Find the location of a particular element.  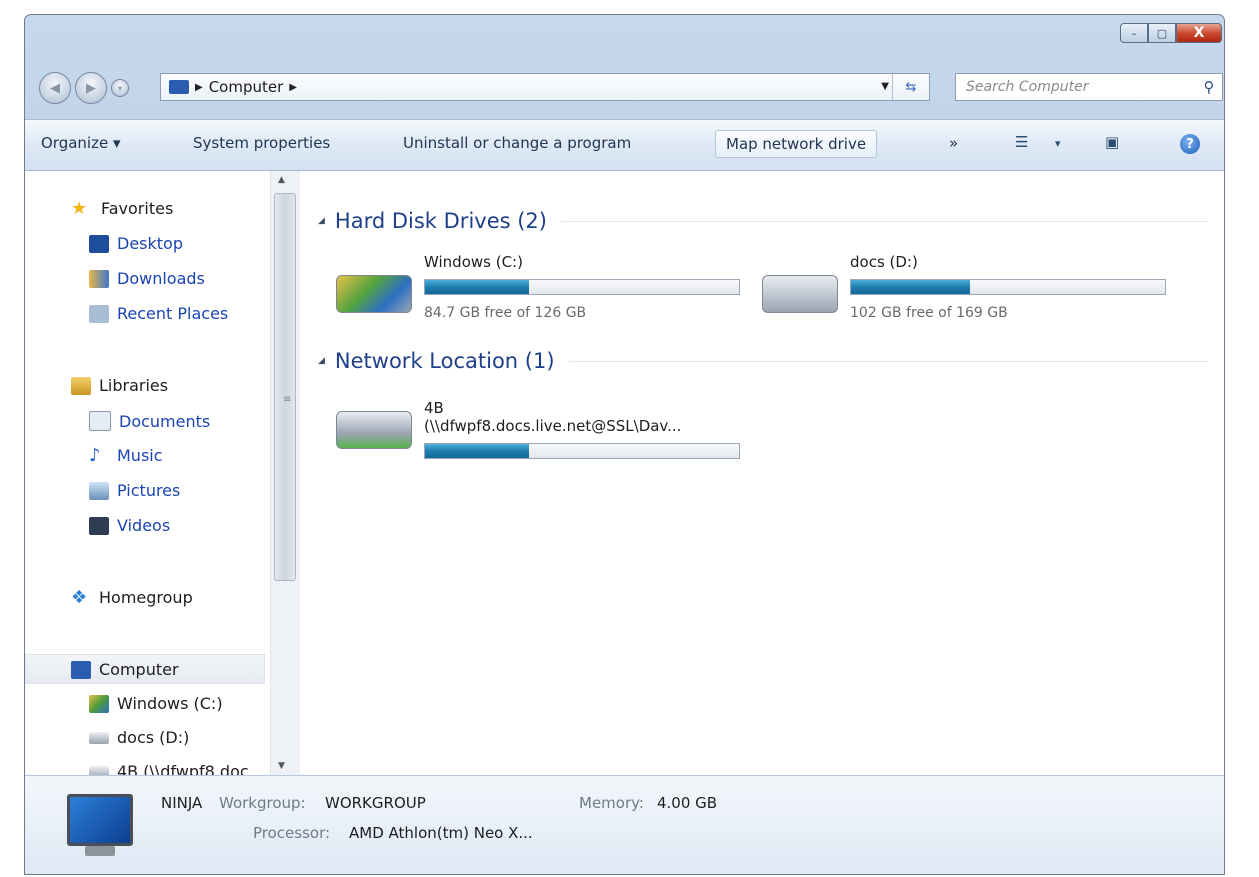

scroll-up-icon: ▲ is located at coordinates (281, 180).